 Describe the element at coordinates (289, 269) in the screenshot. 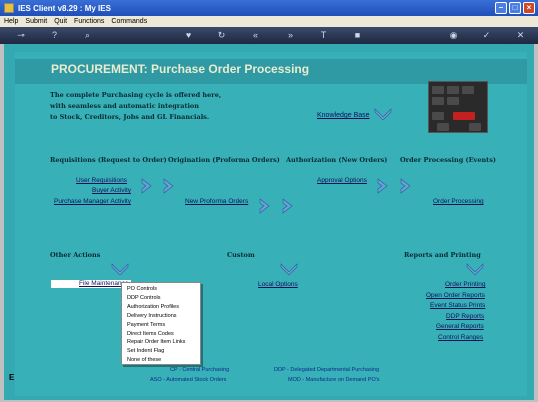

I see `custom-arrow-icon` at that location.